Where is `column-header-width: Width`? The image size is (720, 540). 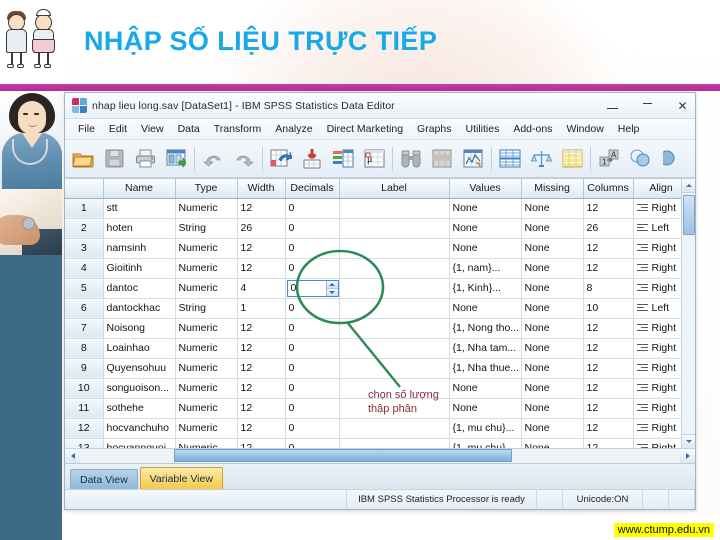
column-header-width: Width is located at coordinates (261, 189).